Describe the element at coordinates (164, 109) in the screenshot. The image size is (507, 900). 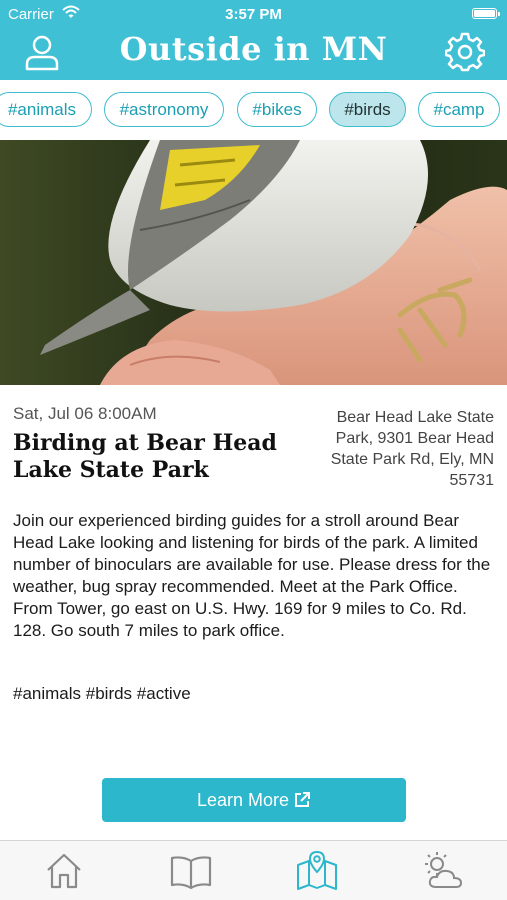
I see `tag-astronomy: #astronomy` at that location.